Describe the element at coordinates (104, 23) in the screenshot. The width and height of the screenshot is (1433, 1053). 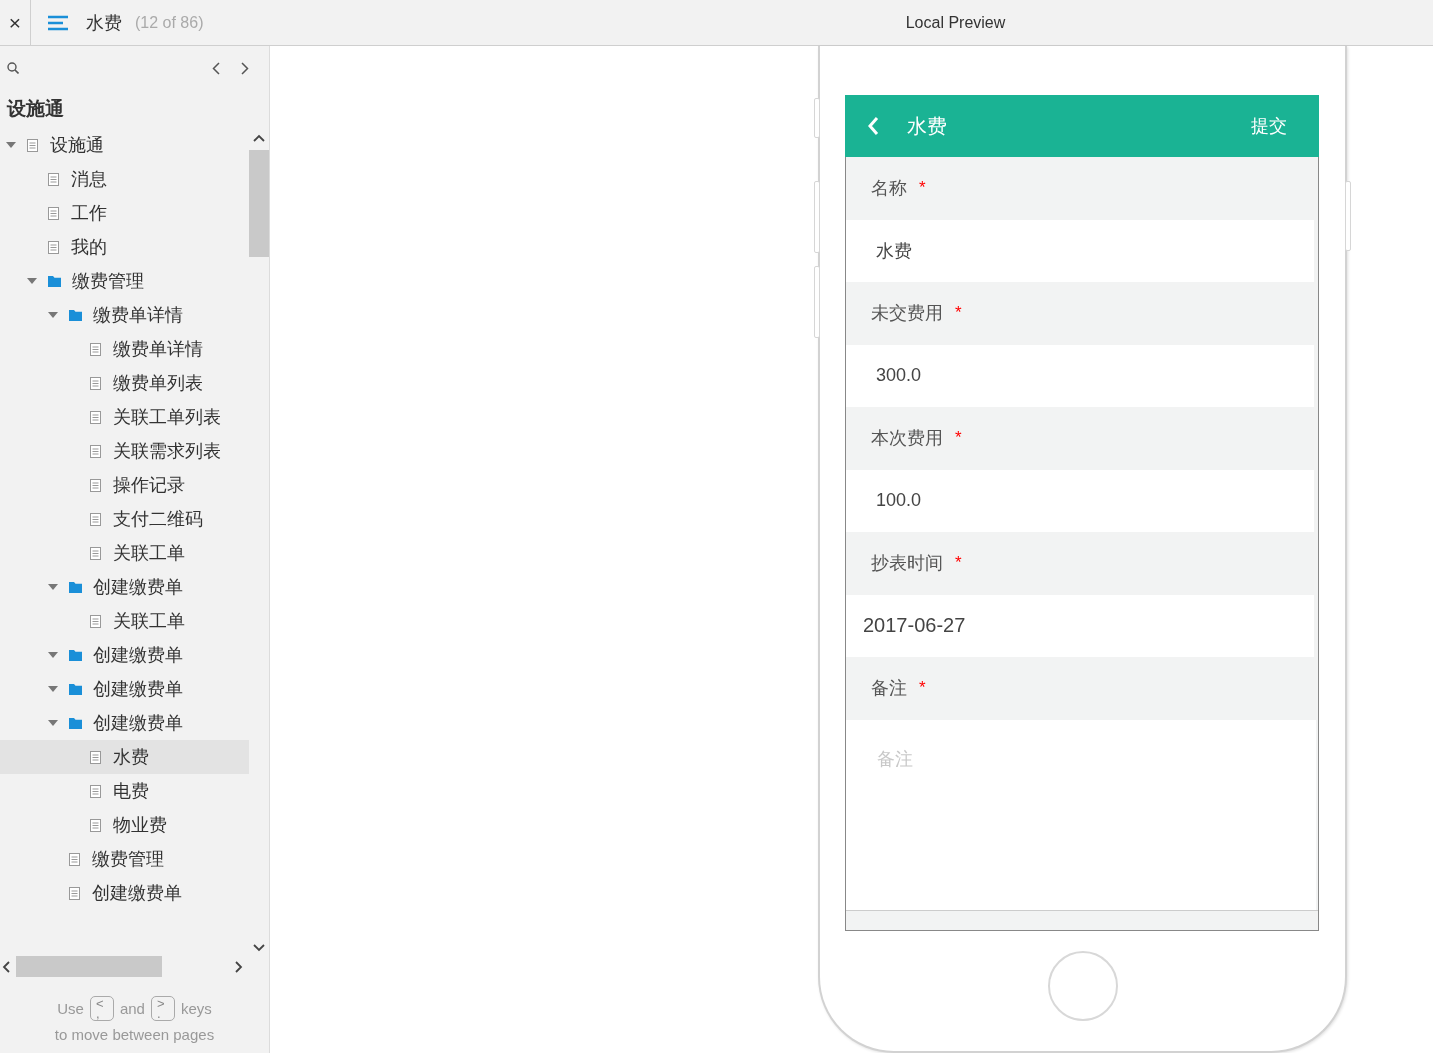
I see `page-title: 水费` at that location.